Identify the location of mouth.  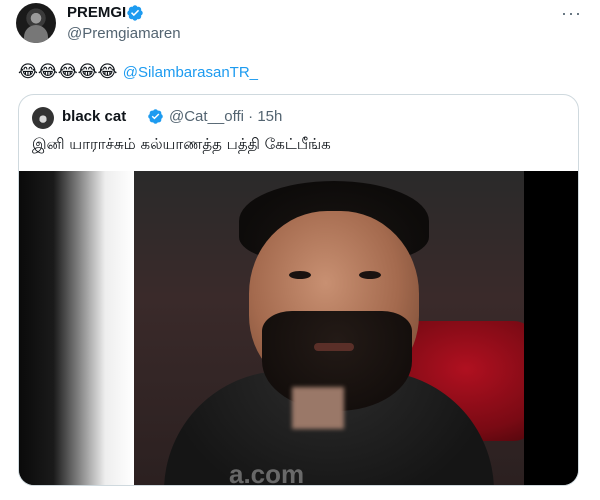
(334, 347).